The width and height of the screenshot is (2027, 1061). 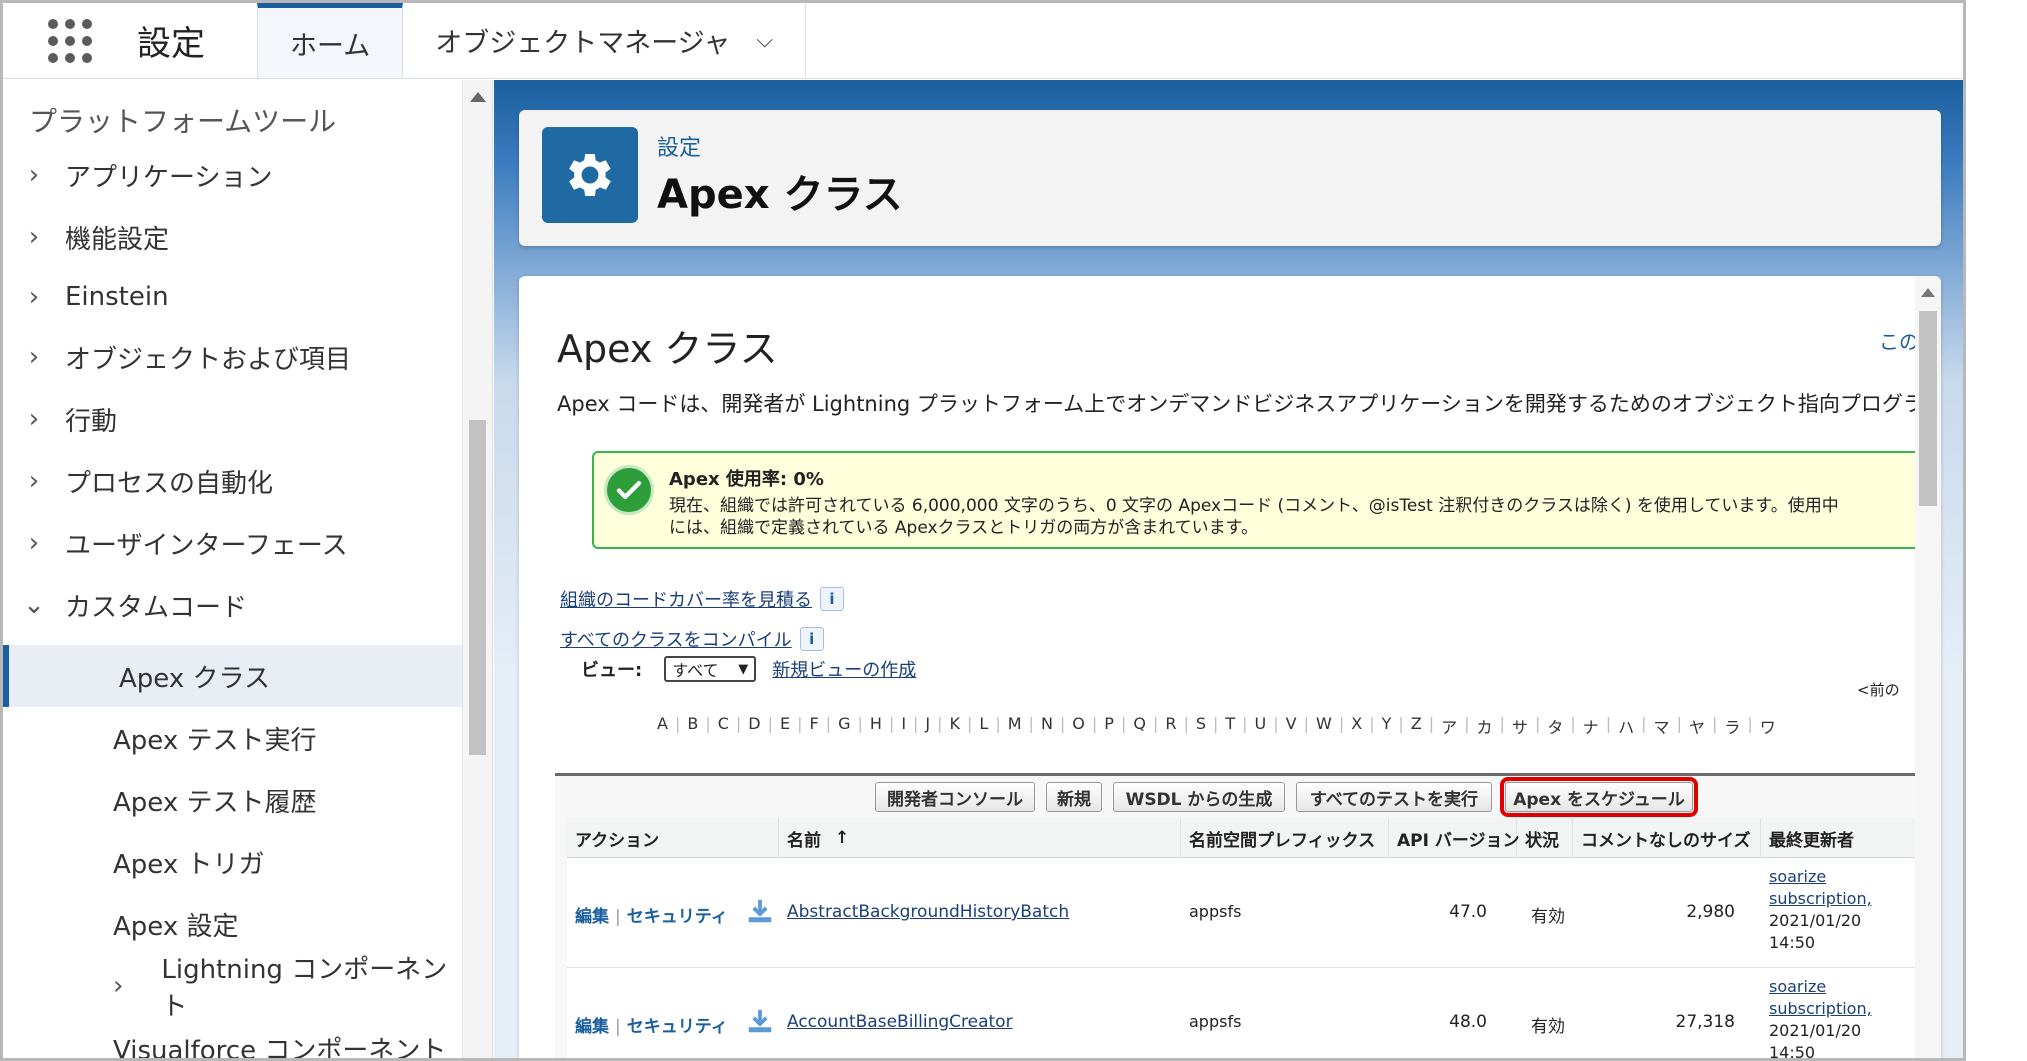 What do you see at coordinates (233, 419) in the screenshot?
I see `sidebar-item-events: › 行動` at bounding box center [233, 419].